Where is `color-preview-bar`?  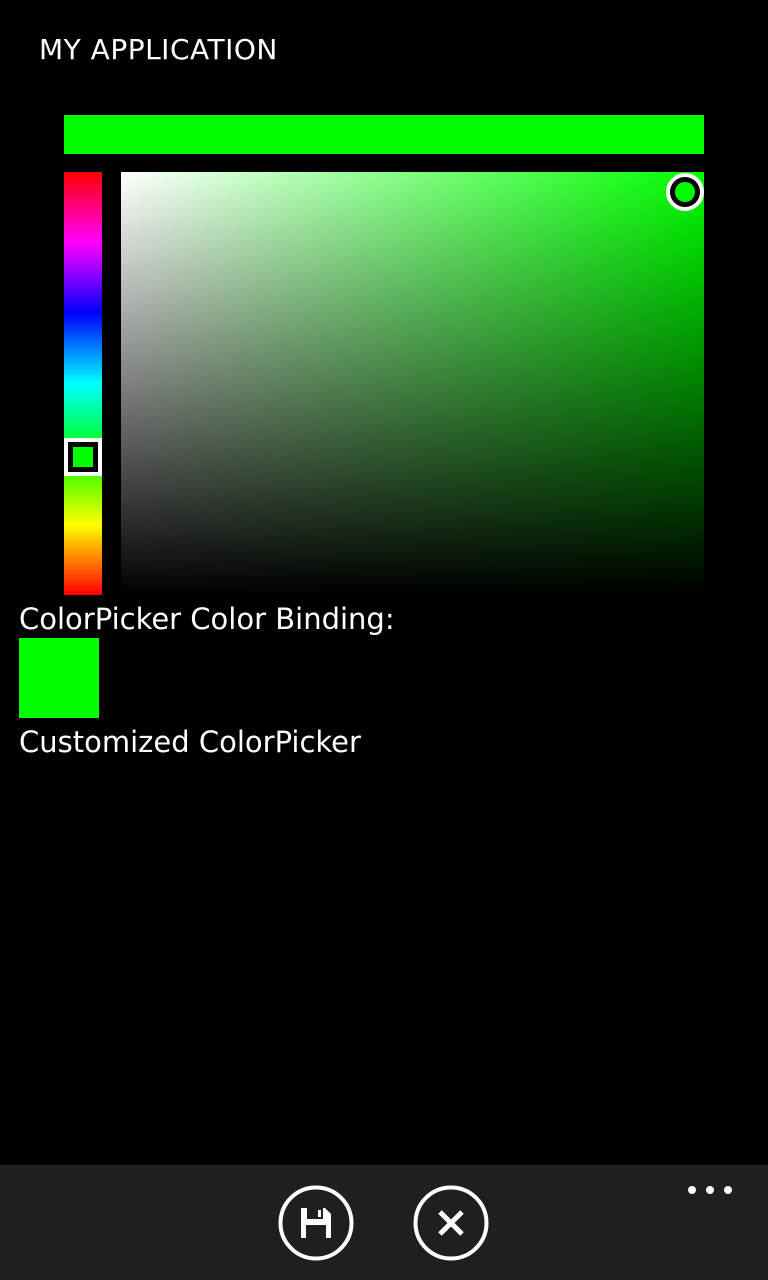
color-preview-bar is located at coordinates (384, 134).